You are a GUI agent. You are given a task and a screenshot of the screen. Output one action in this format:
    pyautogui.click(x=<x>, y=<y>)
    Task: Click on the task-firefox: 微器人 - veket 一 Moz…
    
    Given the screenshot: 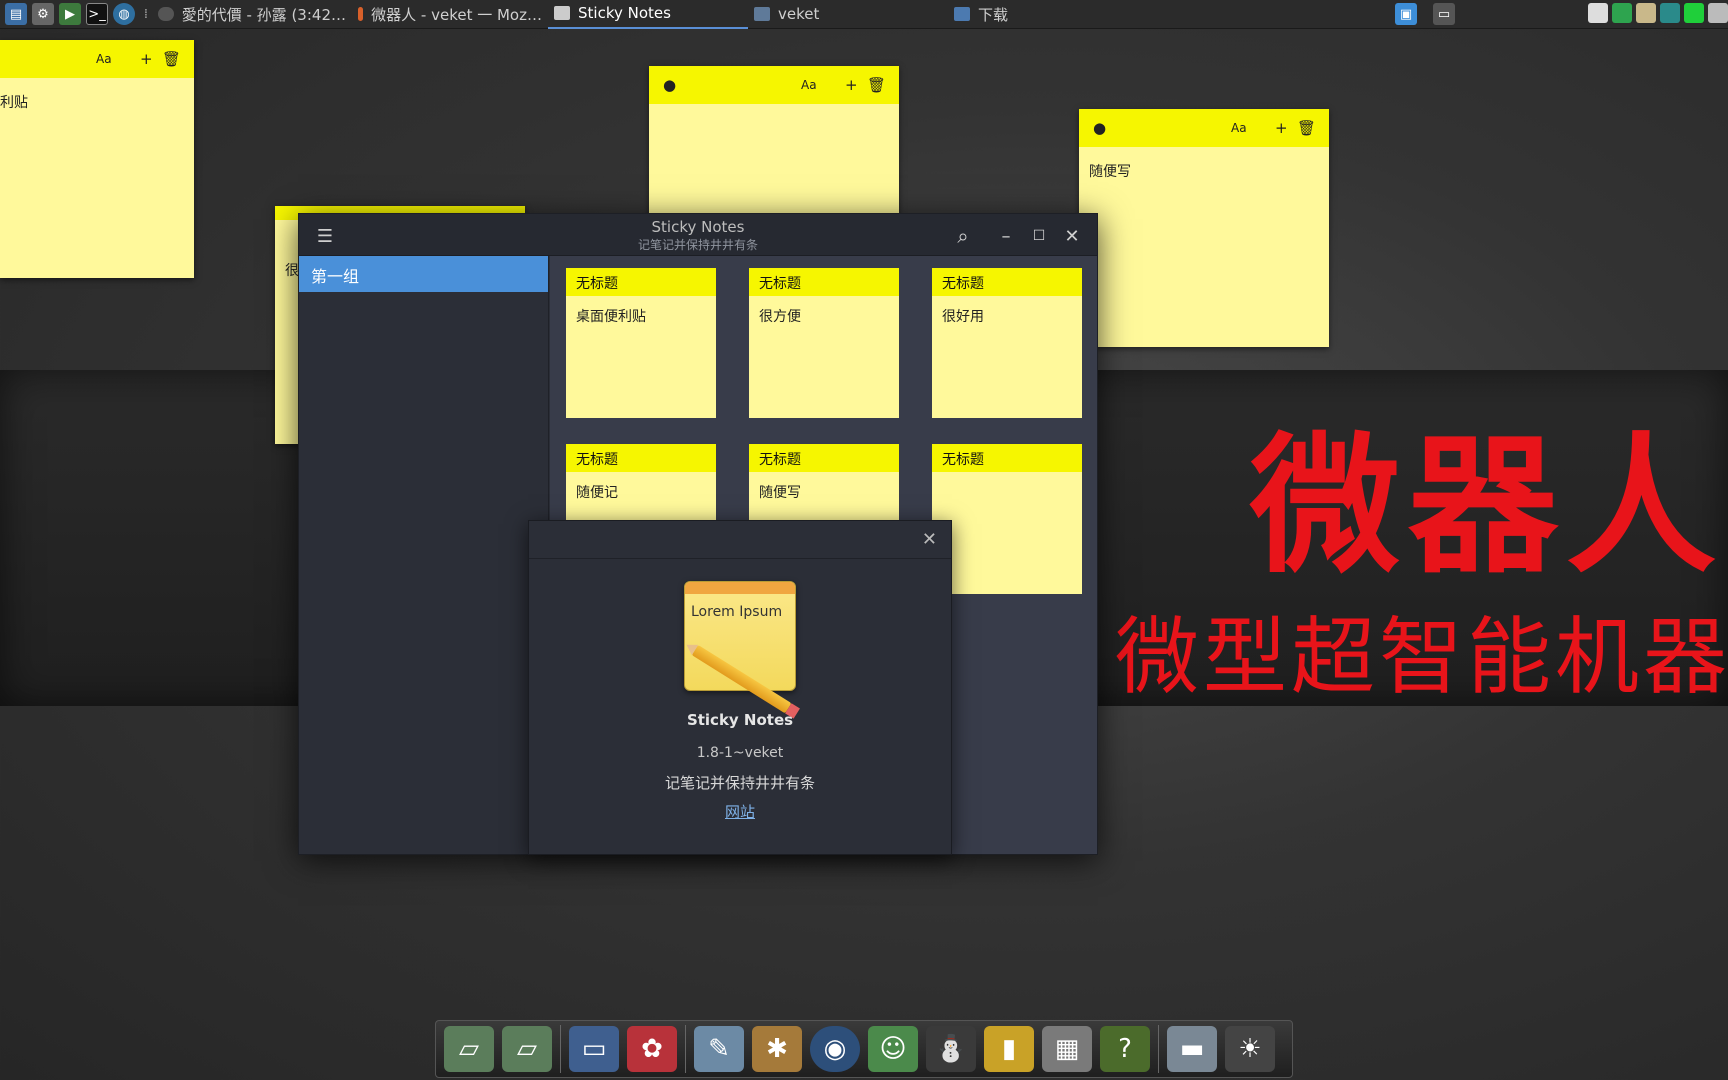 What is the action you would take?
    pyautogui.click(x=450, y=14)
    